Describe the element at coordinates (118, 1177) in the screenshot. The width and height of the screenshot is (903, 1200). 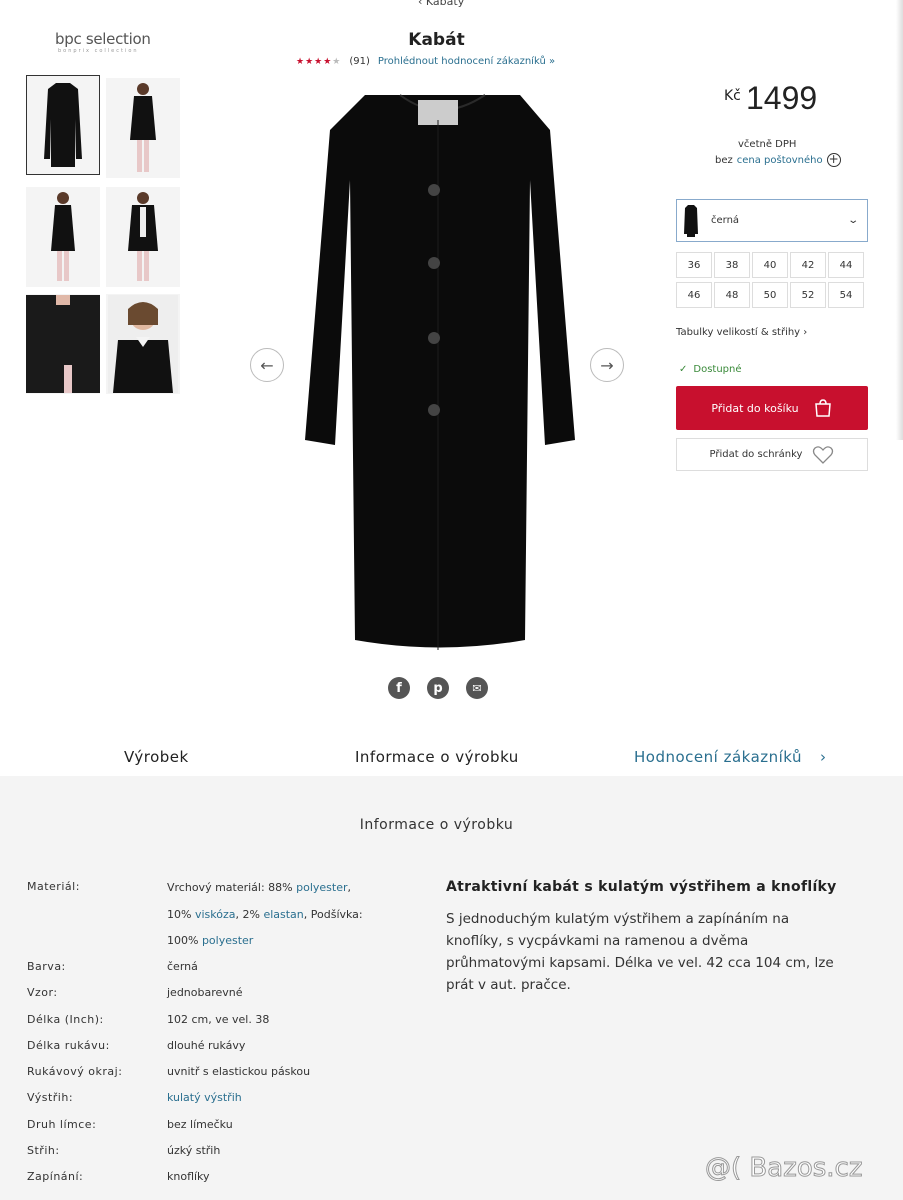
I see `spec-row: Zapínání: knoflíky` at that location.